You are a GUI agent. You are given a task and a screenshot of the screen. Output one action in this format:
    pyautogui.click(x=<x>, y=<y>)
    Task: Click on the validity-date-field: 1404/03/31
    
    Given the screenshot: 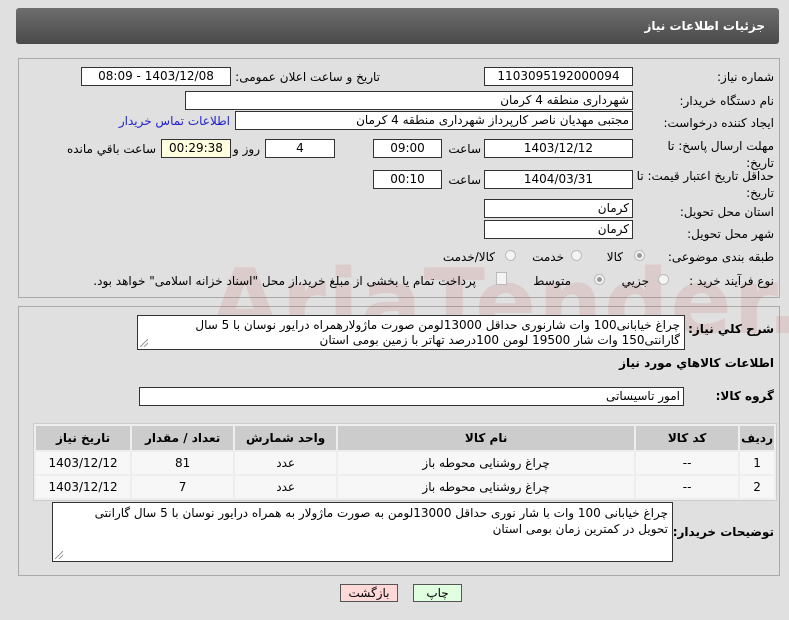 What is the action you would take?
    pyautogui.click(x=558, y=179)
    